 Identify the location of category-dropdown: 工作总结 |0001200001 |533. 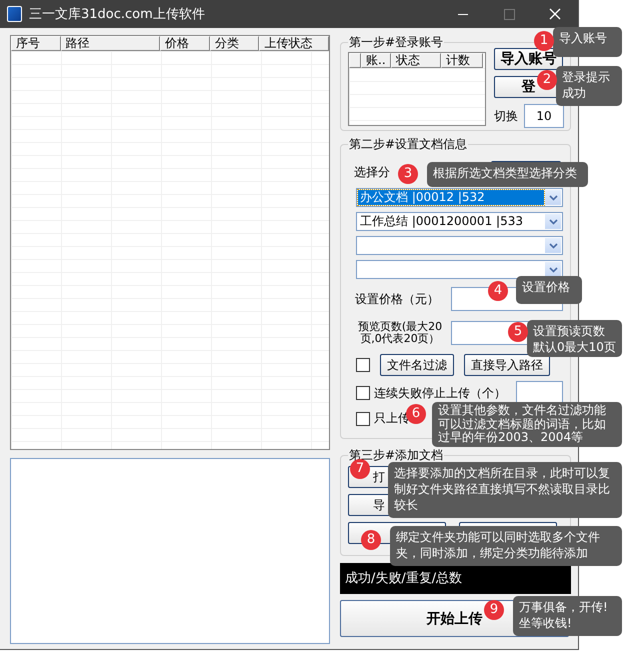
(459, 221).